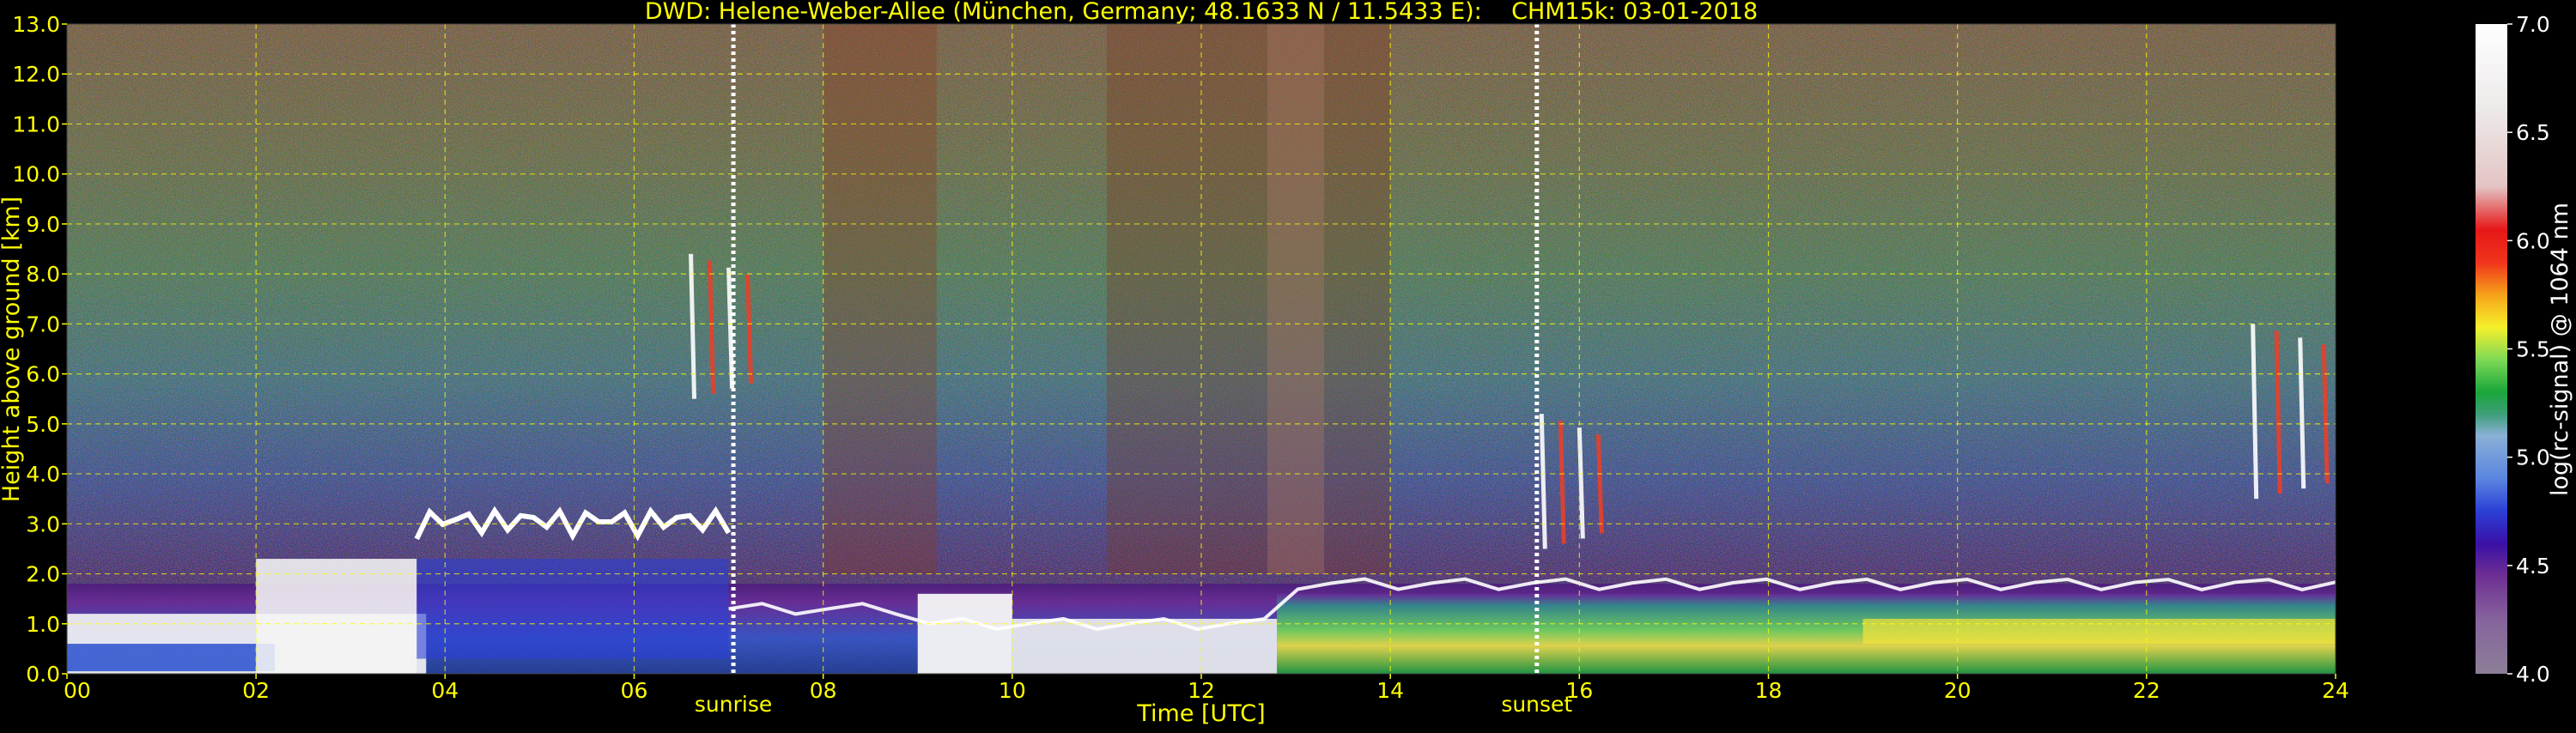 The image size is (2576, 733). I want to click on x-axis-label: Time [UTC], so click(1200, 713).